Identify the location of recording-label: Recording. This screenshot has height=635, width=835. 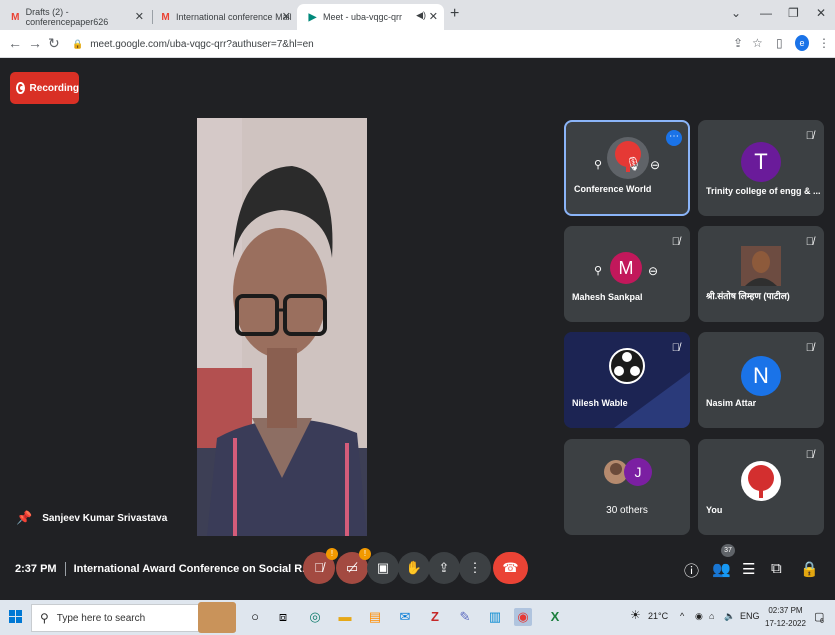
(54, 88).